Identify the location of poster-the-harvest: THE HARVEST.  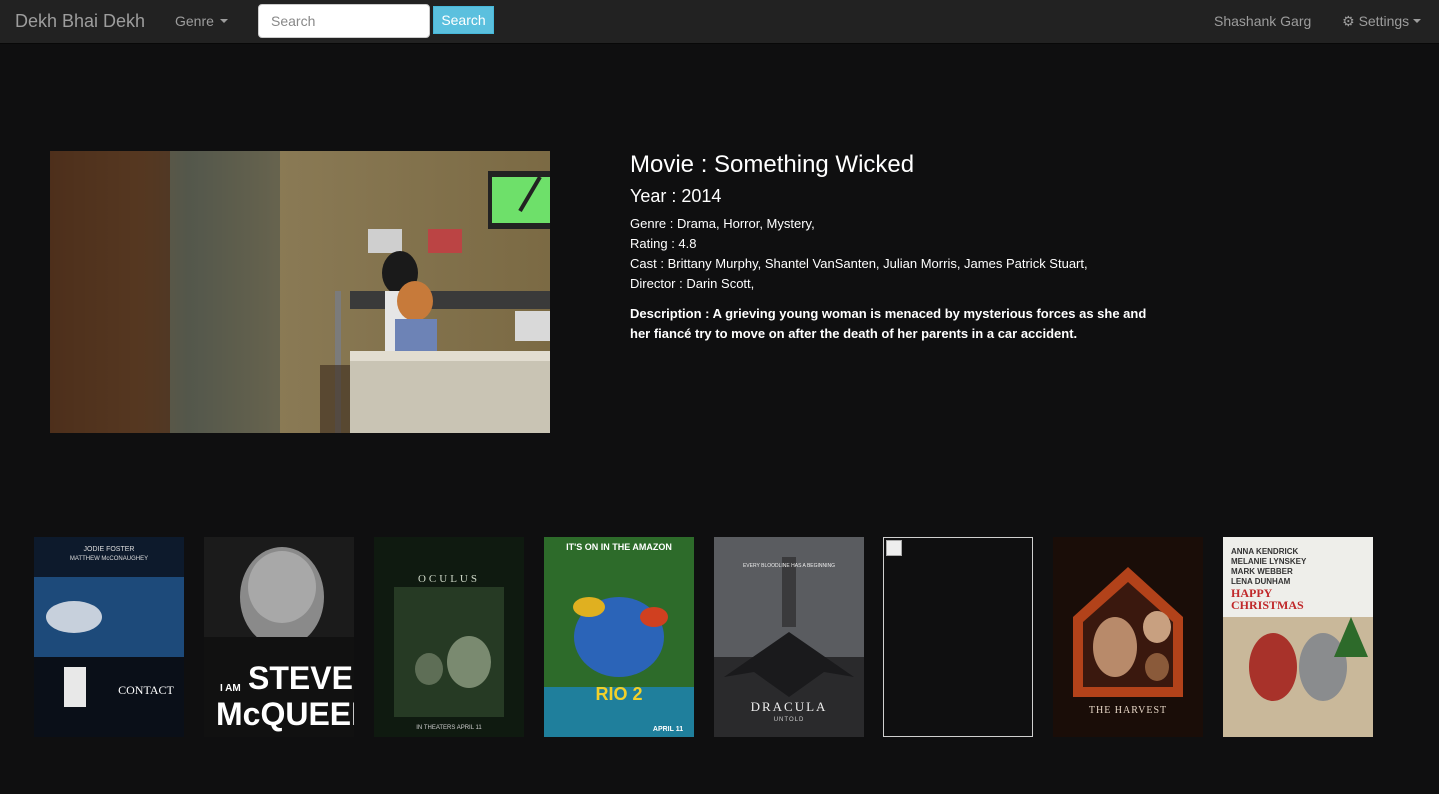
(1128, 637).